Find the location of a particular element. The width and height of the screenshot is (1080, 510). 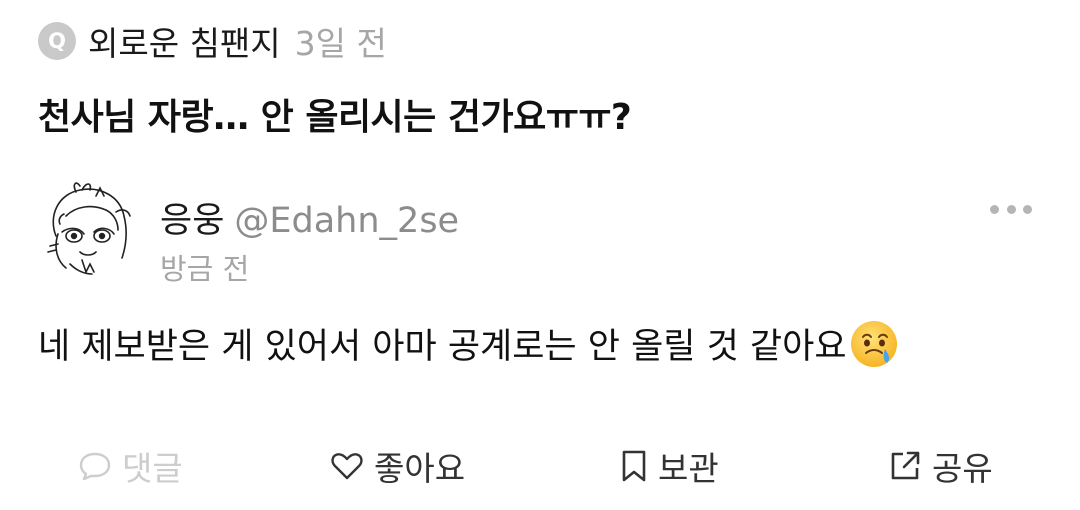

more-options-icon is located at coordinates (1011, 209).